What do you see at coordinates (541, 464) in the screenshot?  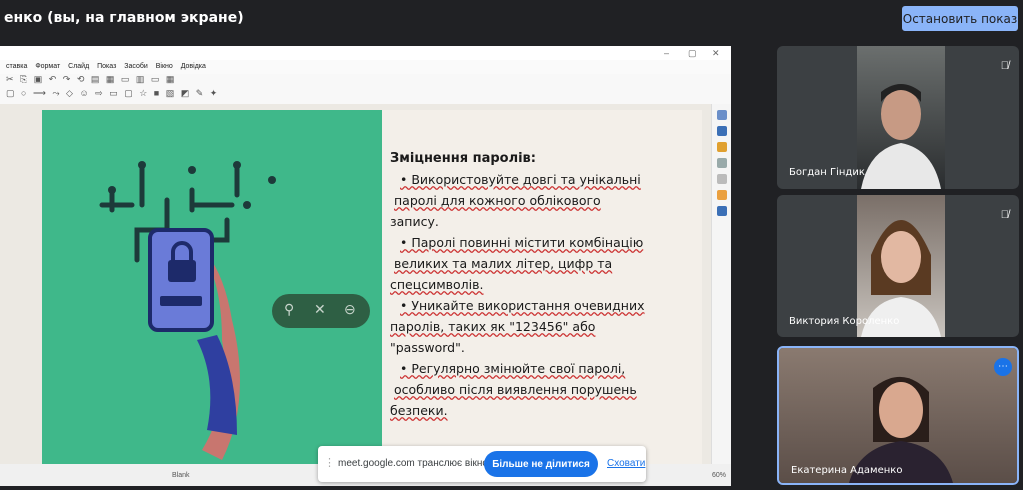 I see `stop-sharing-button: Більше не ділитися` at bounding box center [541, 464].